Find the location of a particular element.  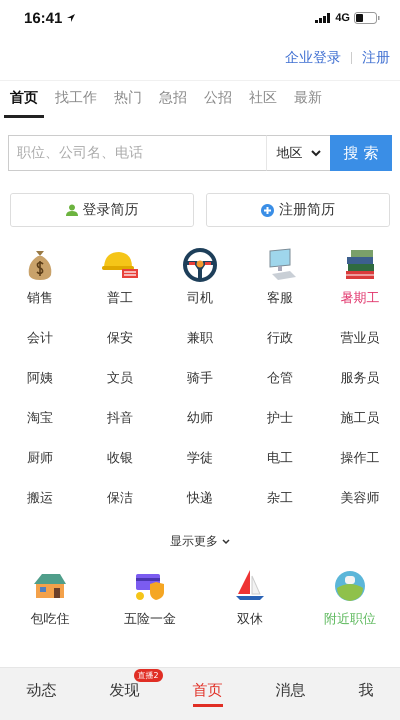

category-link: 学徒 is located at coordinates (200, 458).